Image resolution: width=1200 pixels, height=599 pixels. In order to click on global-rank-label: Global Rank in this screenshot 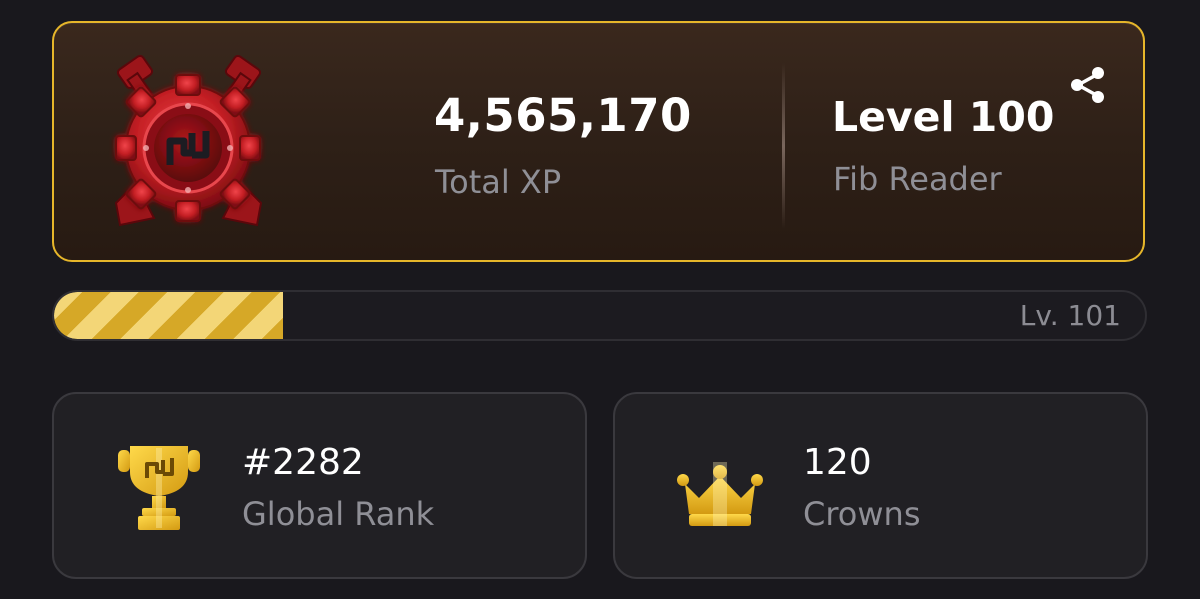, I will do `click(338, 514)`.